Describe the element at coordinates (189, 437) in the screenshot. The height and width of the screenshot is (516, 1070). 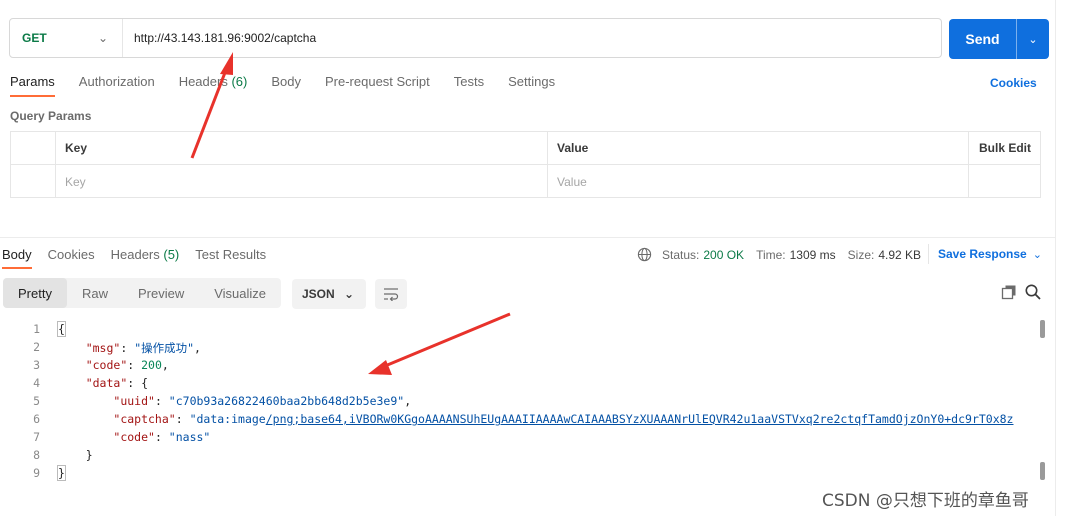
I see `json-string: "nass"` at that location.